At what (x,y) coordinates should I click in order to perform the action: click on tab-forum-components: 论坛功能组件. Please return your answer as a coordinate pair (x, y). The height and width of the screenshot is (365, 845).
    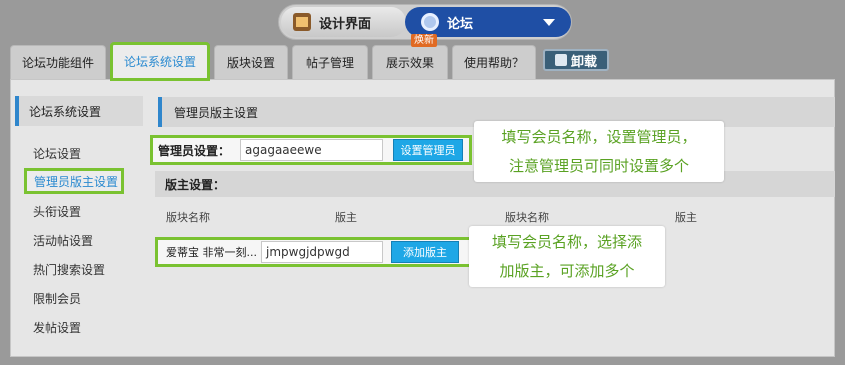
    Looking at the image, I should click on (58, 62).